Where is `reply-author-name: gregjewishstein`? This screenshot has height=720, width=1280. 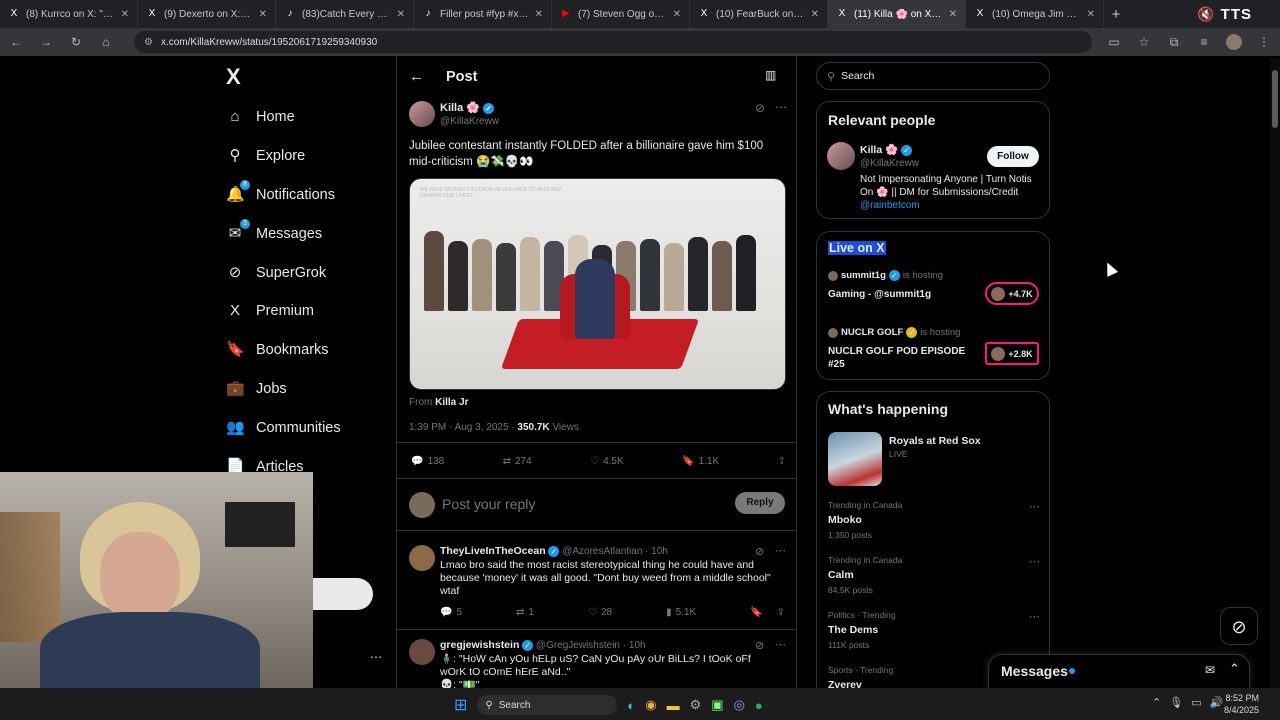 reply-author-name: gregjewishstein is located at coordinates (479, 645).